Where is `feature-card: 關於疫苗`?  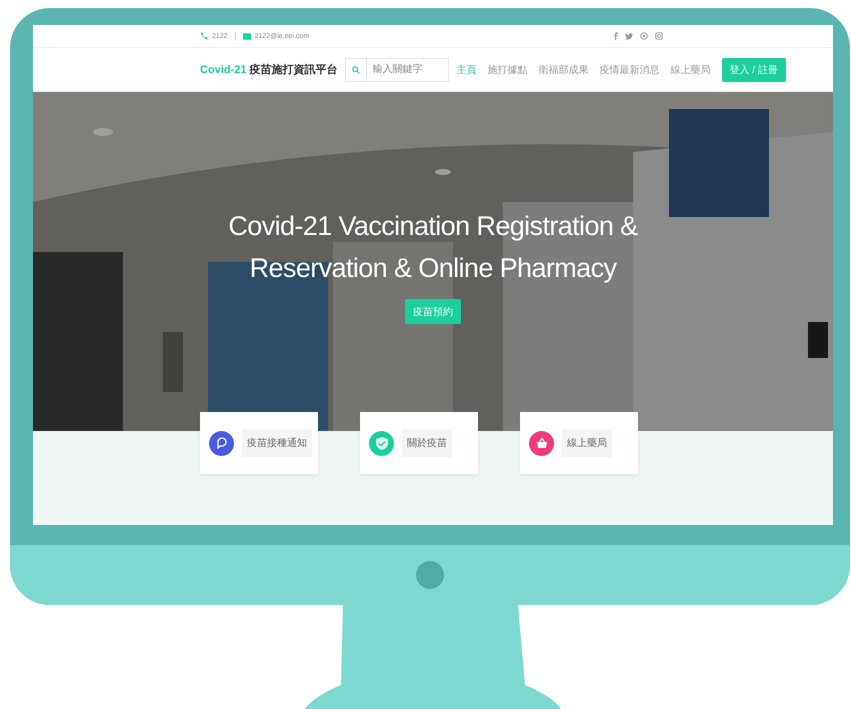
feature-card: 關於疫苗 is located at coordinates (419, 443).